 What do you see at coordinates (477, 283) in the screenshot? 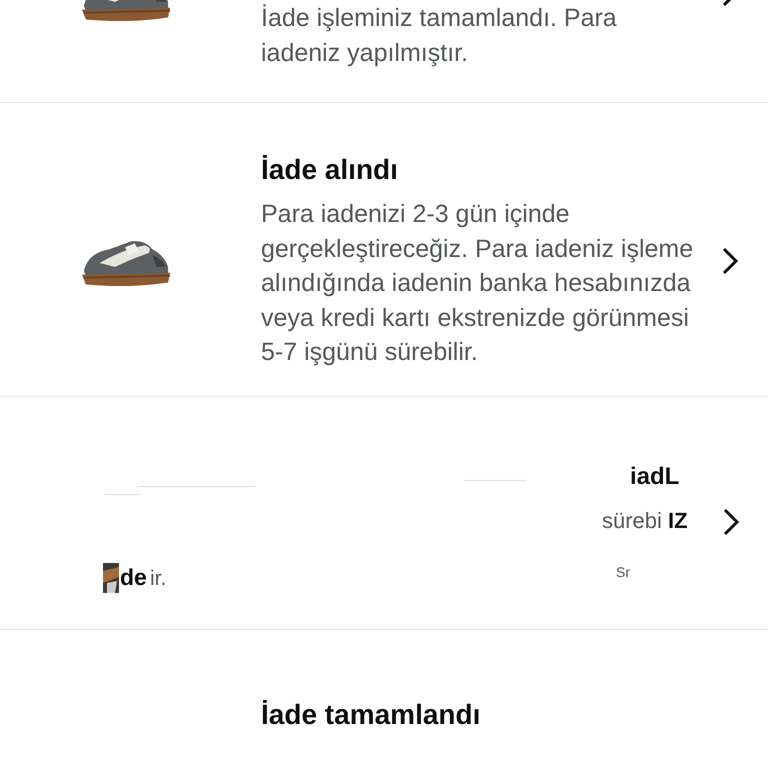
I see `status-message: Para iadenizi 2-3 gün içinde gerçekleştireceğiz. Para iadeniz işleme alındığında iadenin banka hesabınızda veya kredi kartı ekstrenizde görünmesi 5-7 işgünü sürebilir.` at bounding box center [477, 283].